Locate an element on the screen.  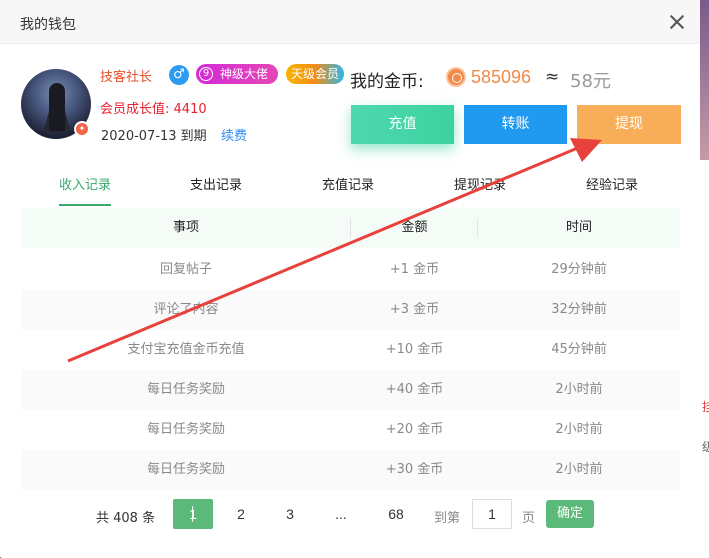
background-text: 挂 is located at coordinates (705, 407).